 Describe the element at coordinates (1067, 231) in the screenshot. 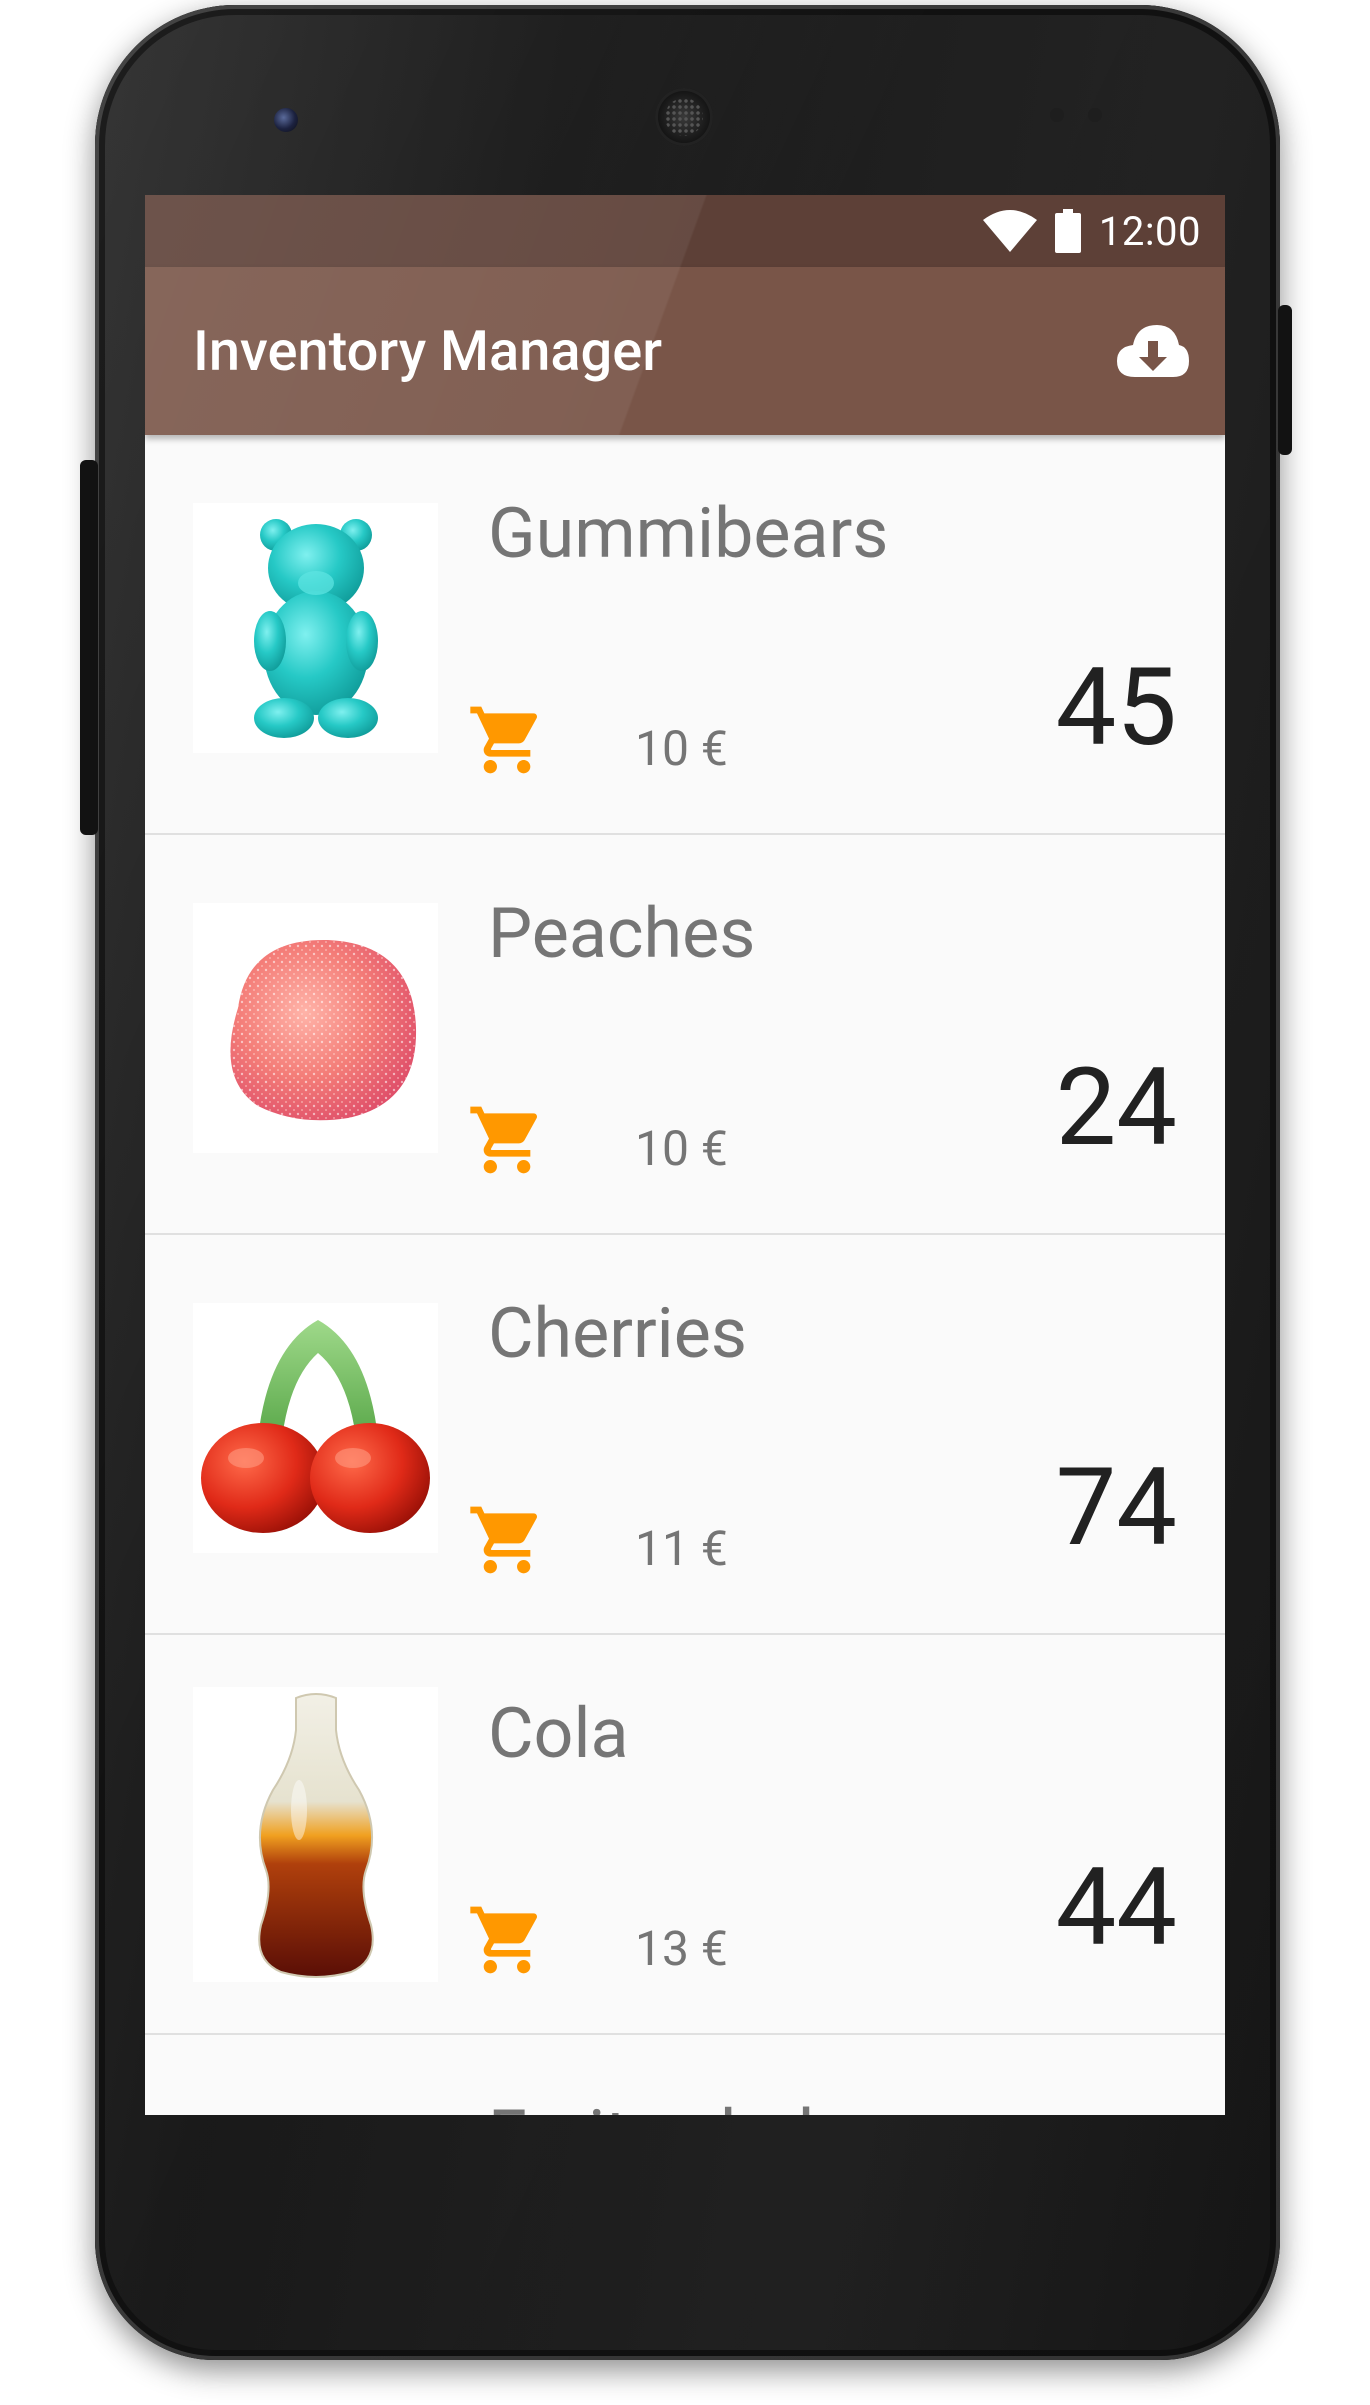

I see `battery-icon` at that location.